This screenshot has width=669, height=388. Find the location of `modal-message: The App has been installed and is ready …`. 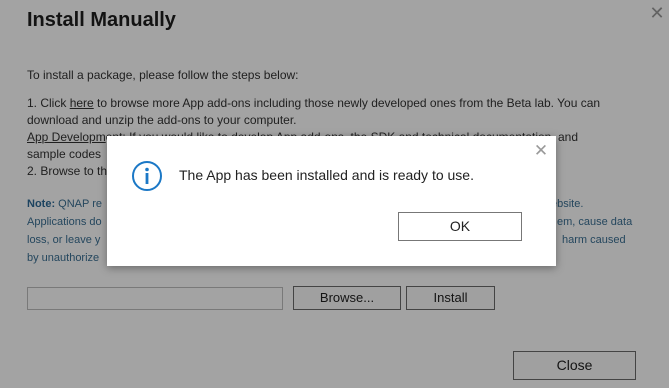

modal-message: The App has been installed and is ready … is located at coordinates (326, 175).